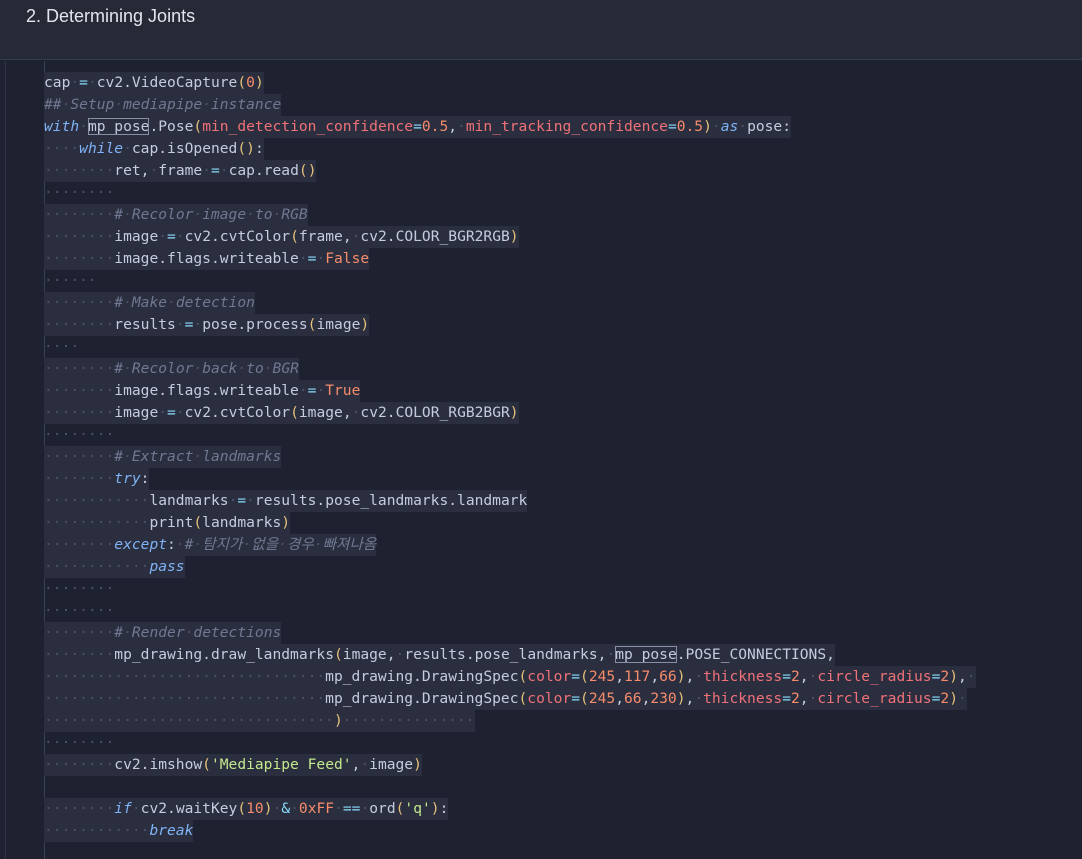  Describe the element at coordinates (111, 16) in the screenshot. I see `cell-title: 2. Determining Joints` at that location.